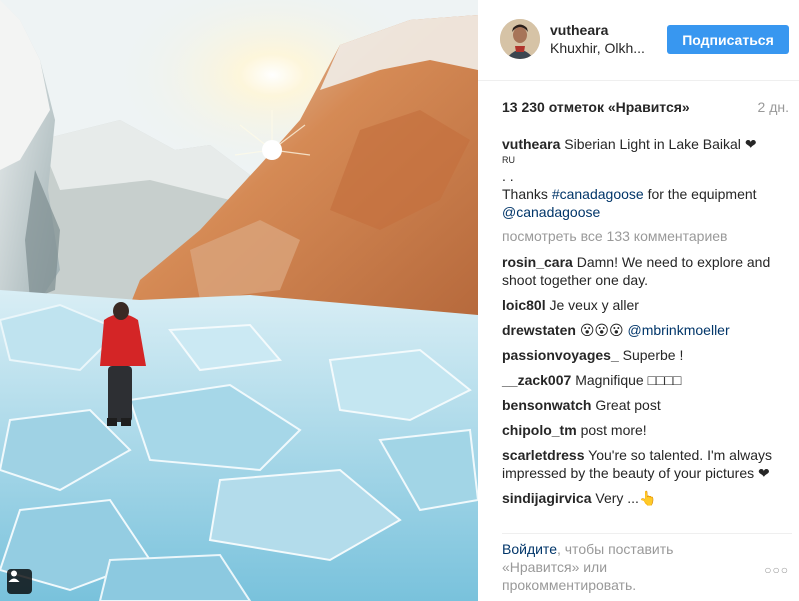 The image size is (799, 601). Describe the element at coordinates (546, 405) in the screenshot. I see `comment-username: bensonwatch` at that location.